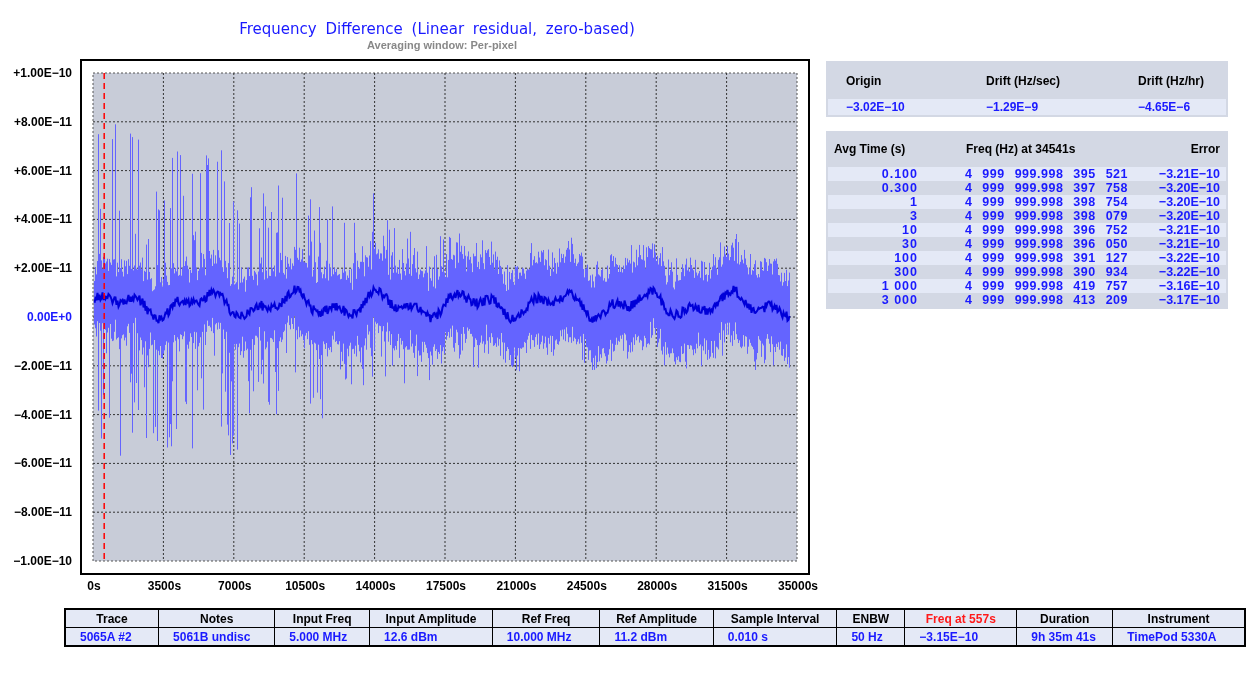  What do you see at coordinates (1171, 81) in the screenshot?
I see `column-header: Drift (Hz/hr)` at bounding box center [1171, 81].